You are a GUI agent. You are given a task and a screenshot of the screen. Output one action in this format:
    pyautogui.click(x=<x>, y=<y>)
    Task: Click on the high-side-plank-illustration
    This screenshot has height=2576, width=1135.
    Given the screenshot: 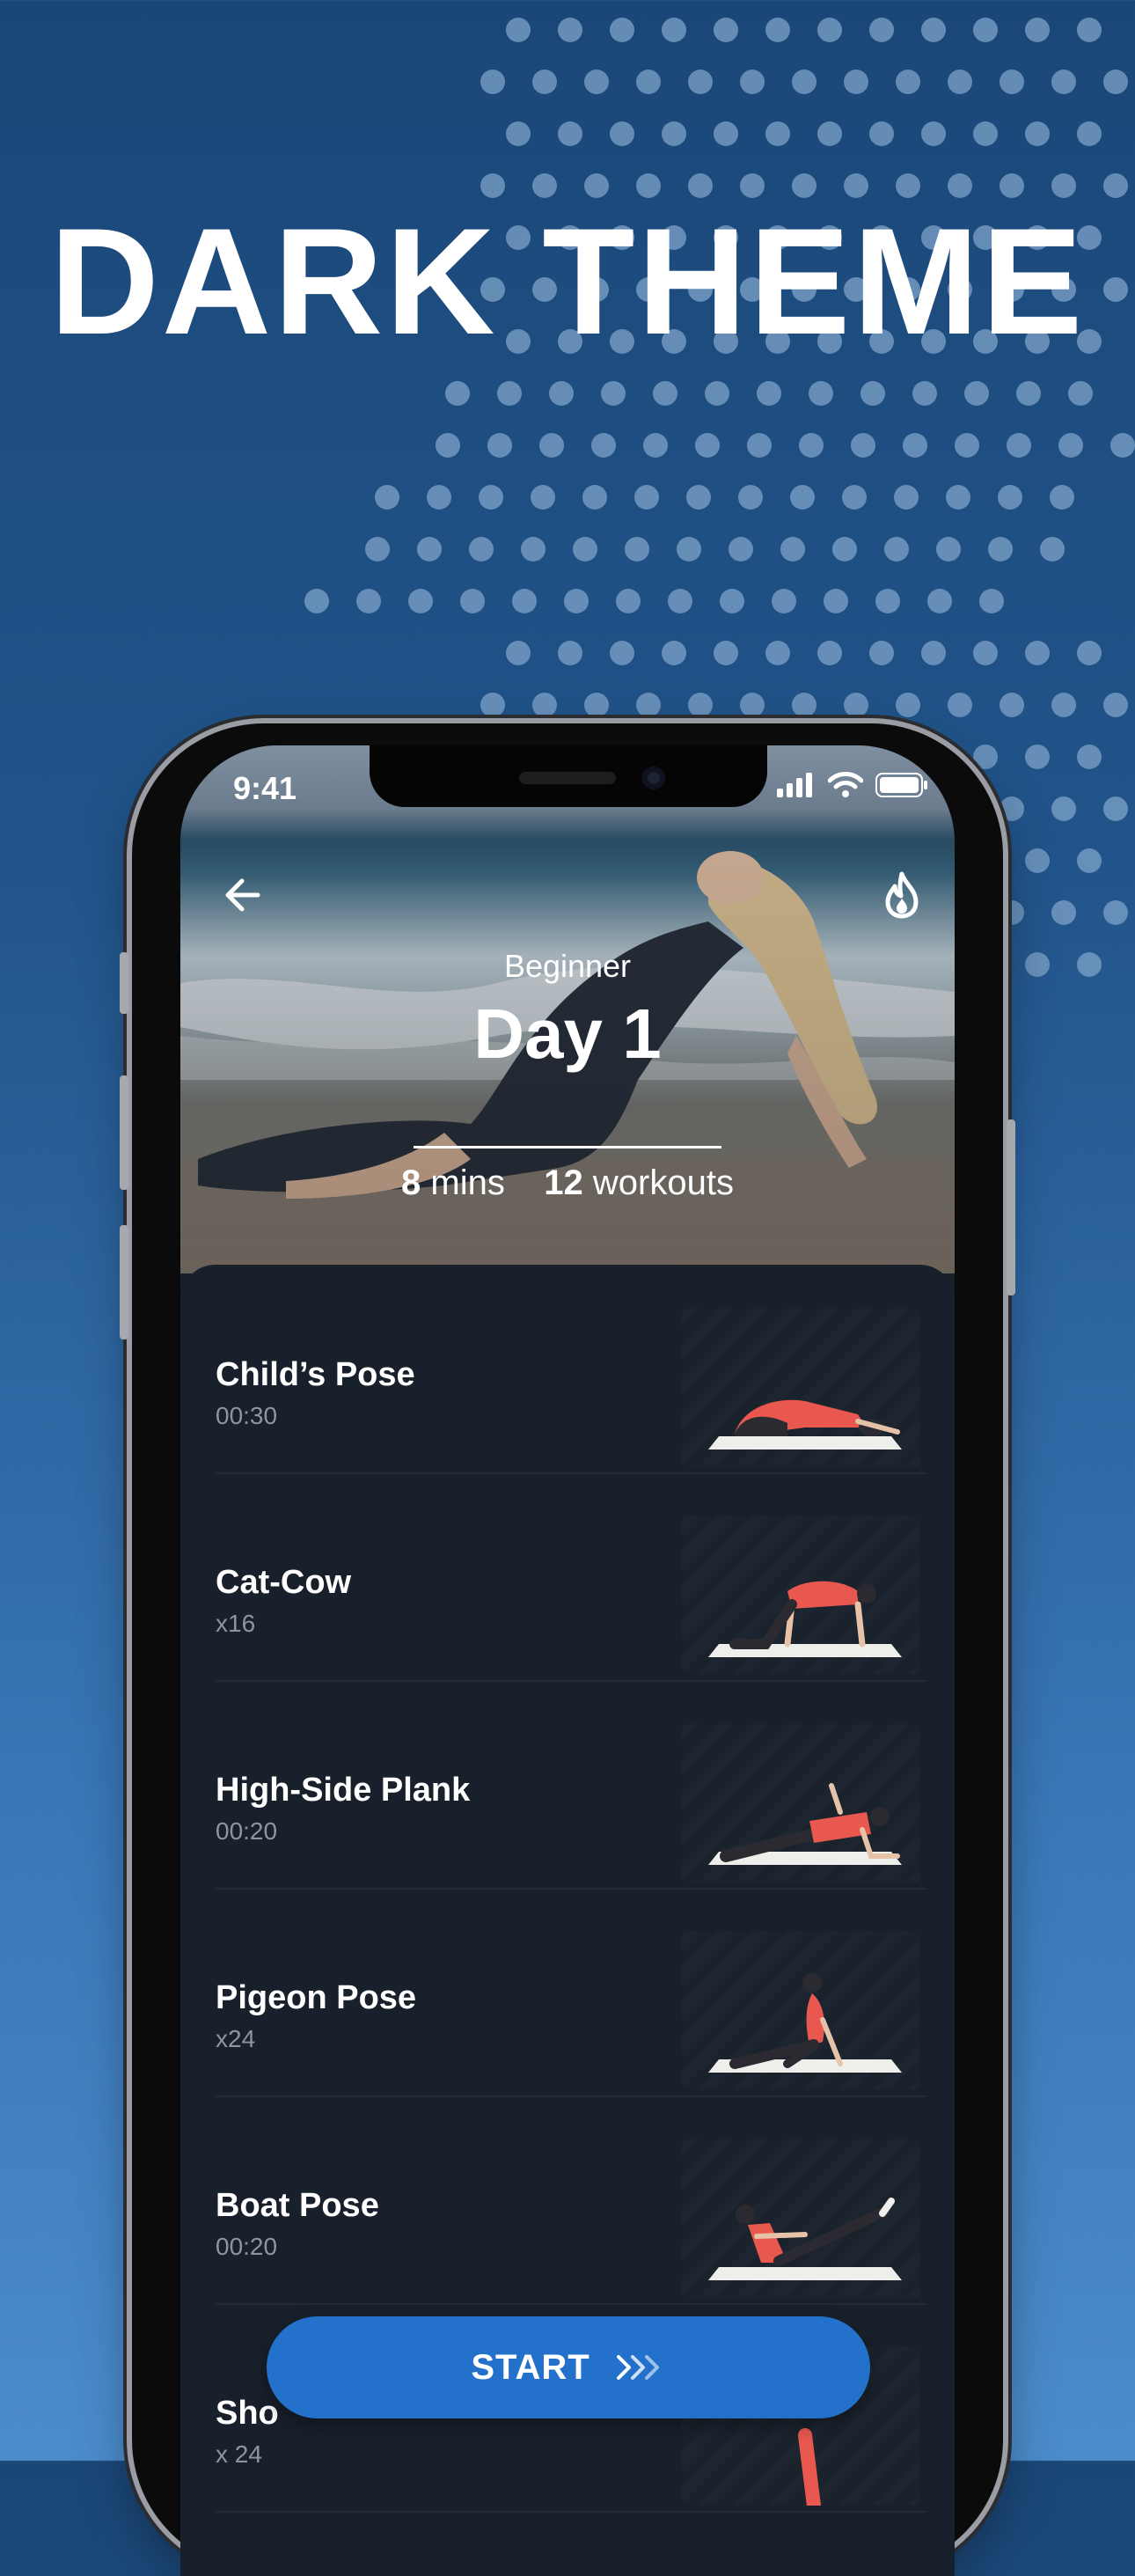 What is the action you would take?
    pyautogui.click(x=805, y=1824)
    